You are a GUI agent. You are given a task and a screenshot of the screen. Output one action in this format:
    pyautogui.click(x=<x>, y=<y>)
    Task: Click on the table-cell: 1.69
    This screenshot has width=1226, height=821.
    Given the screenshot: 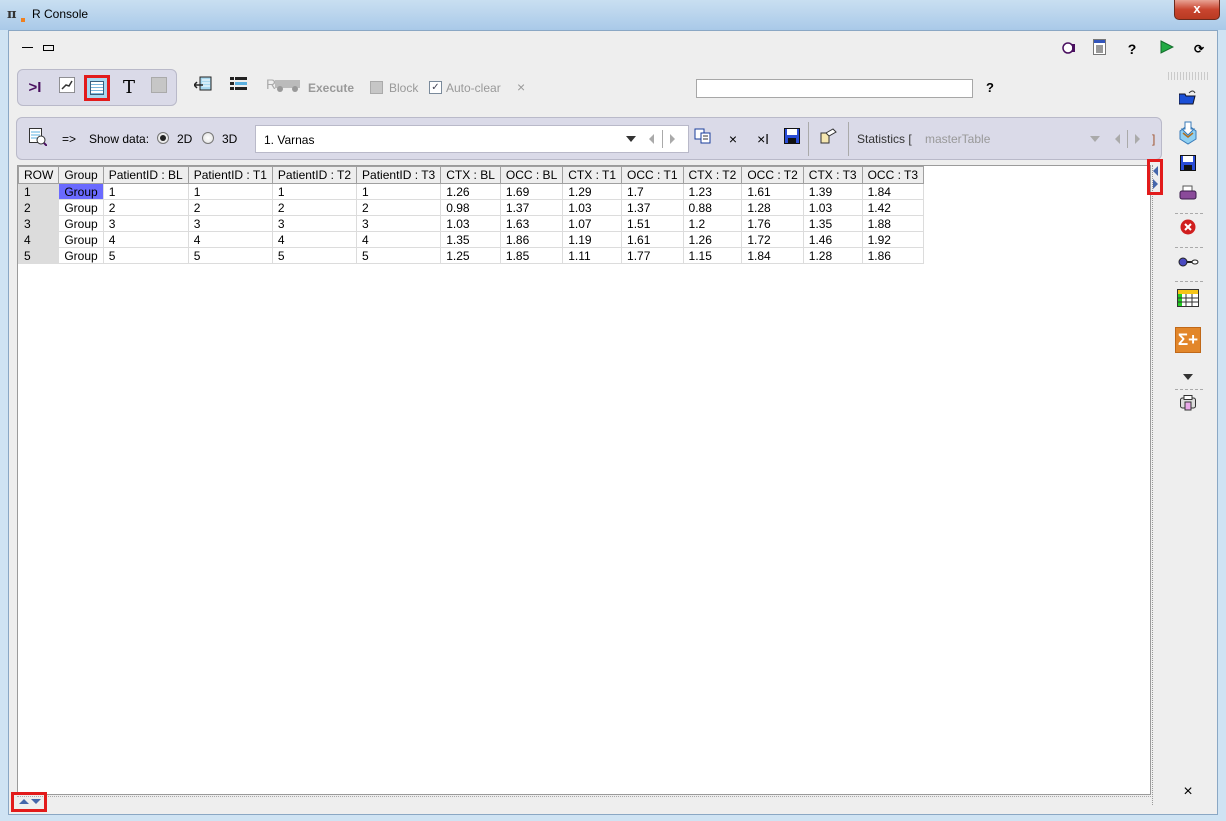 What is the action you would take?
    pyautogui.click(x=531, y=191)
    